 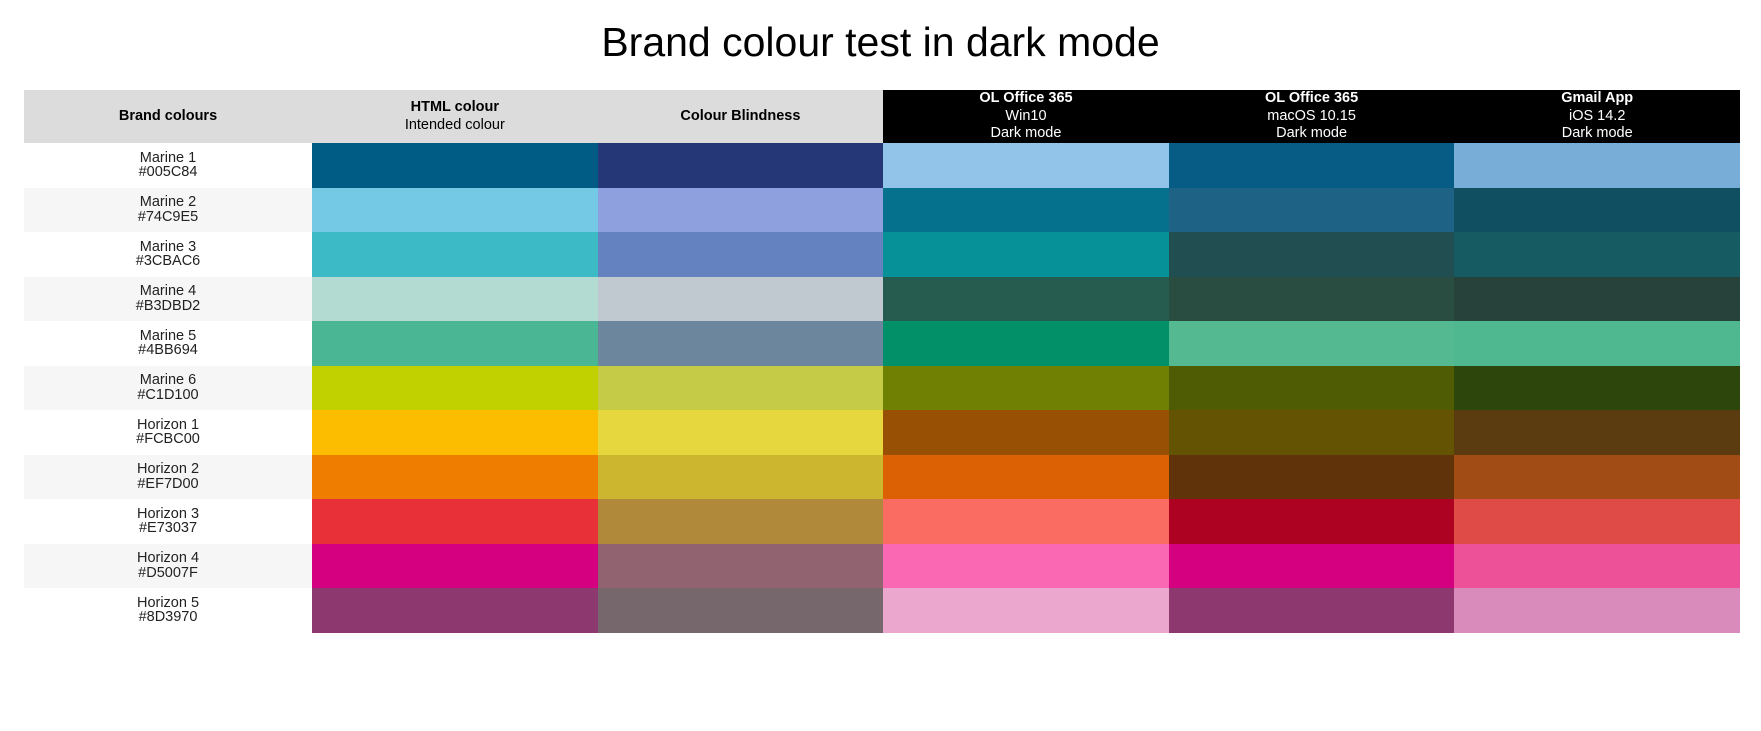 I want to click on table-row: Marine 1 #005C84, so click(x=882, y=165).